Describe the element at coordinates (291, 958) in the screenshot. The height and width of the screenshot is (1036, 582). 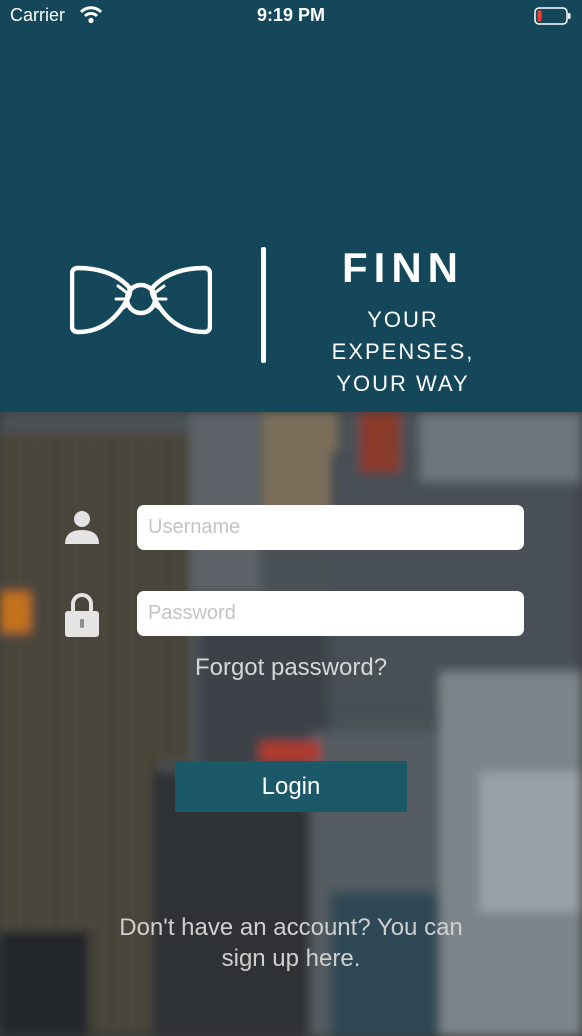
I see `signup-text-line-2: sign up here.` at that location.